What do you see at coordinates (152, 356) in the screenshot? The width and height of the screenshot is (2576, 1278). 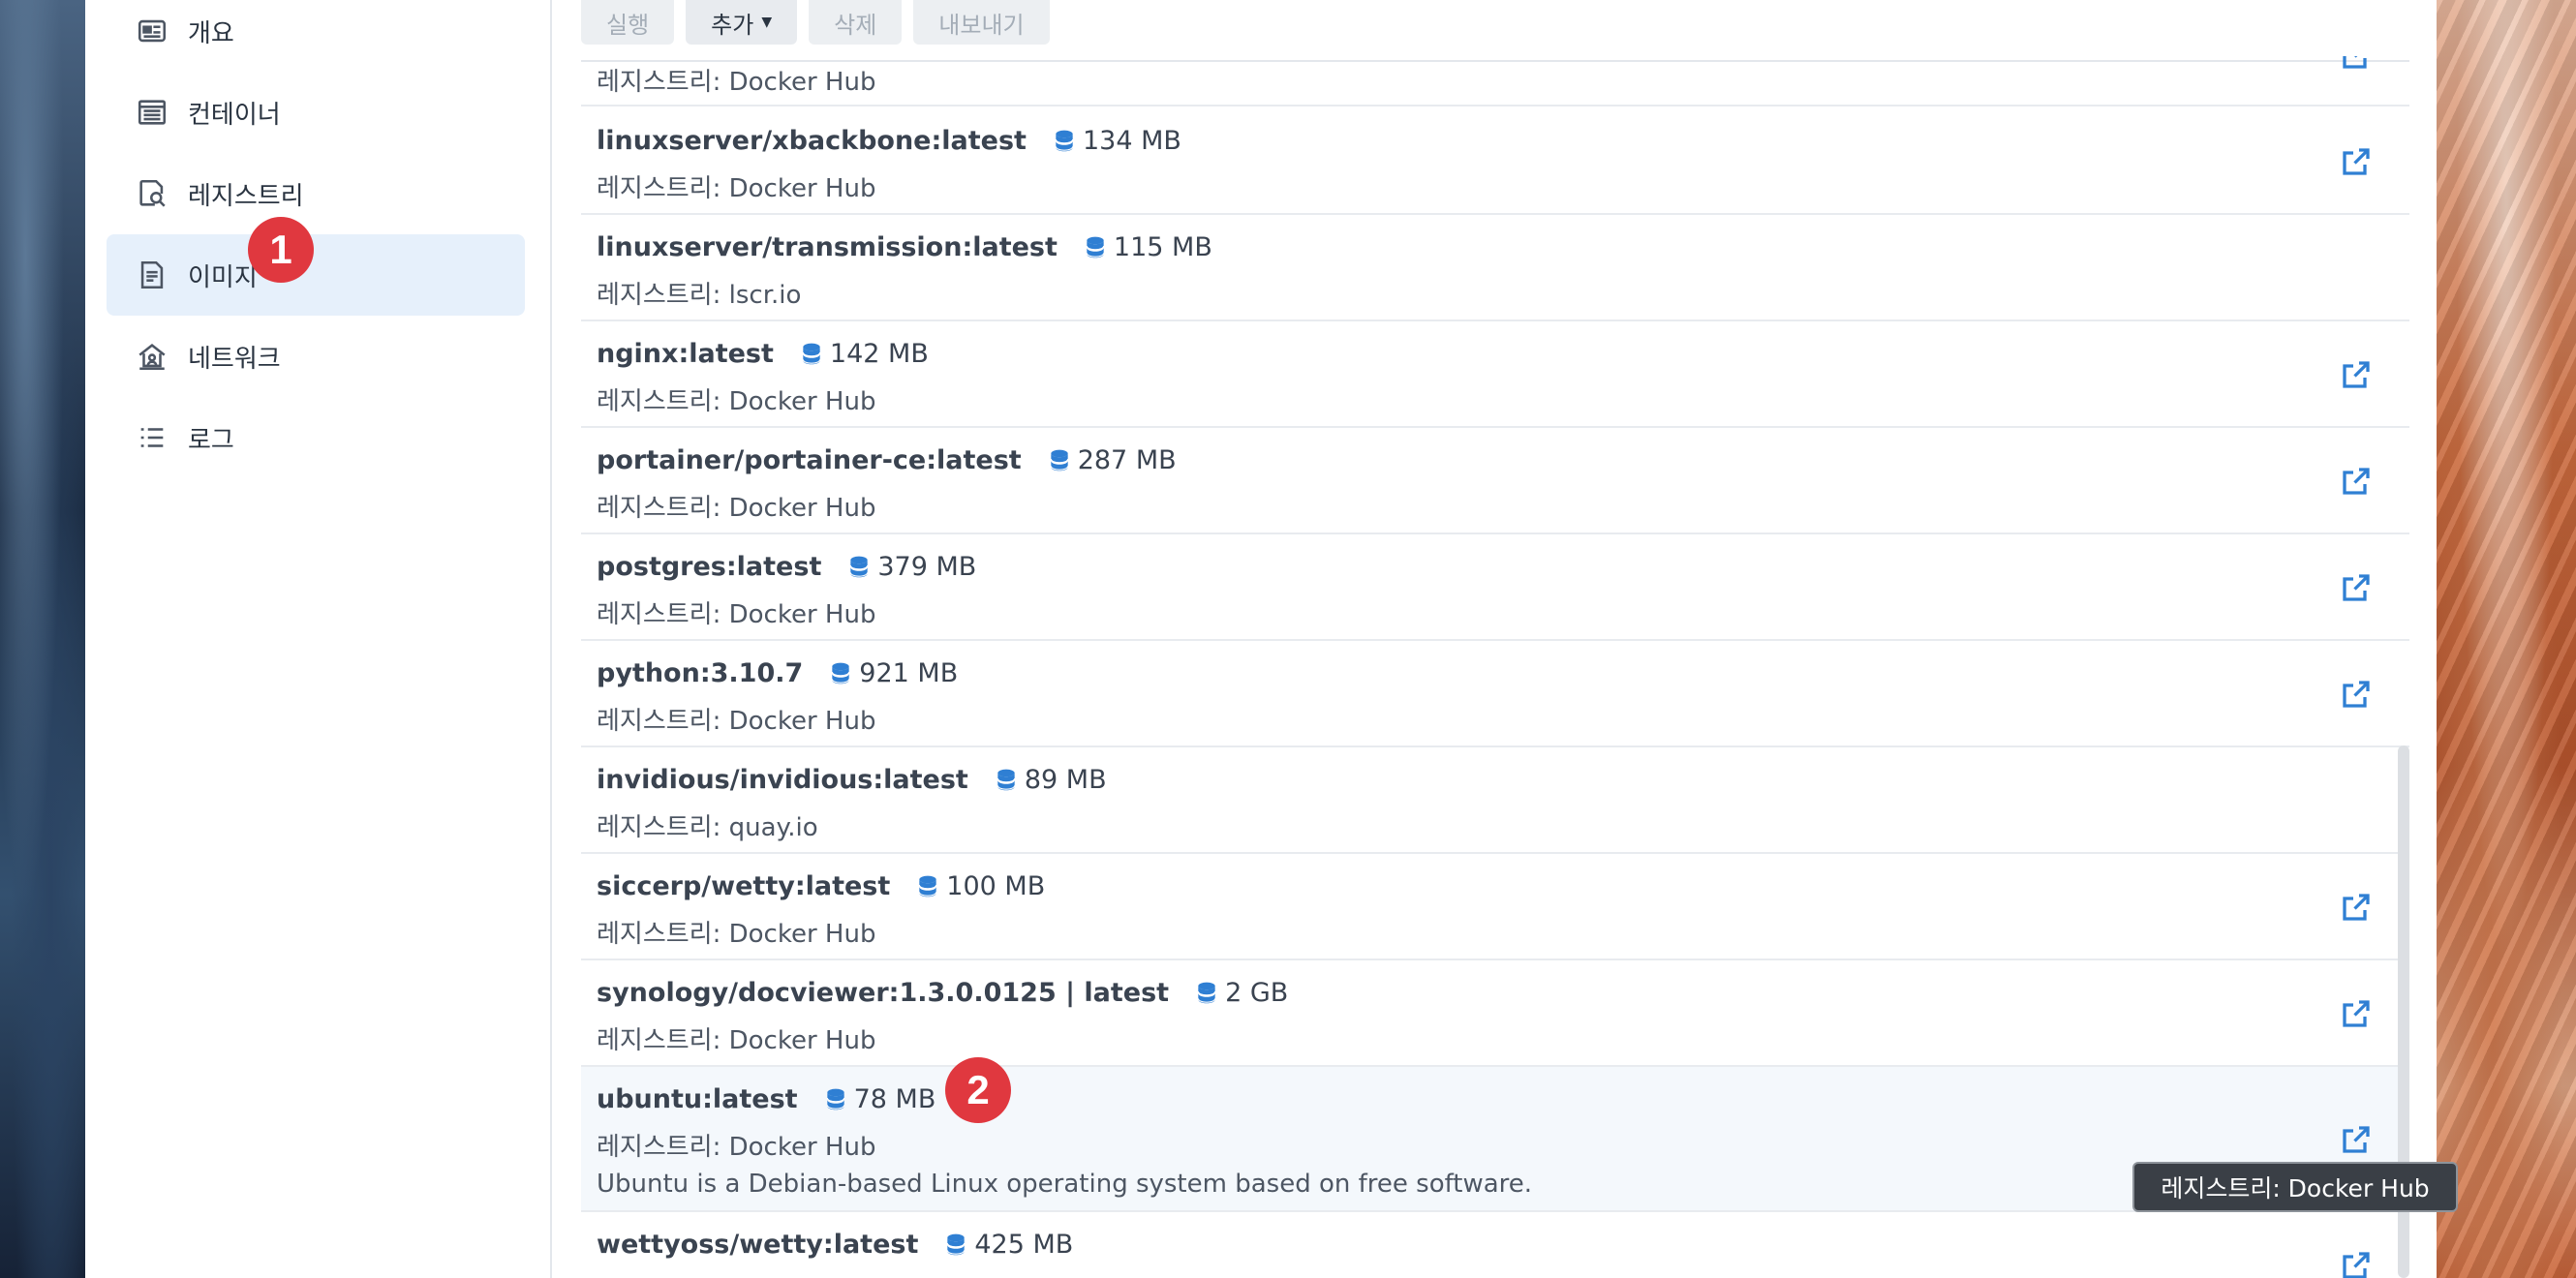 I see `network-house-icon` at bounding box center [152, 356].